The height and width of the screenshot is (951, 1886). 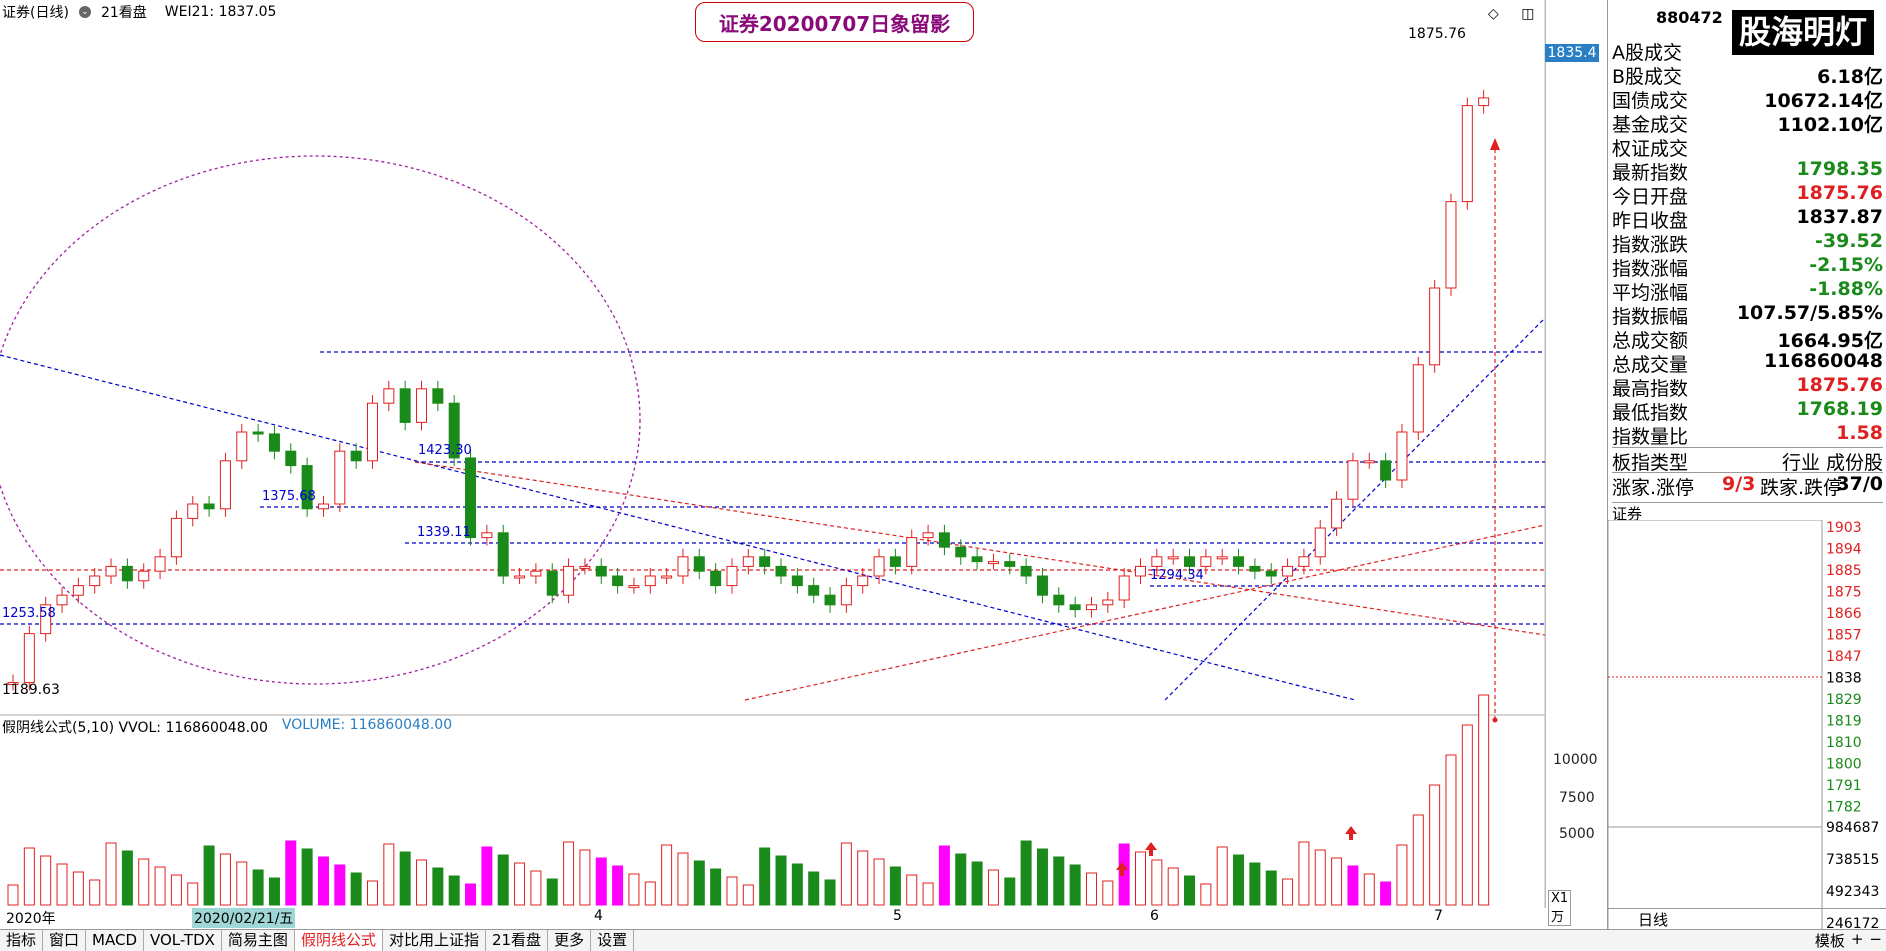 I want to click on bottom-tab: 指标, so click(x=22, y=940).